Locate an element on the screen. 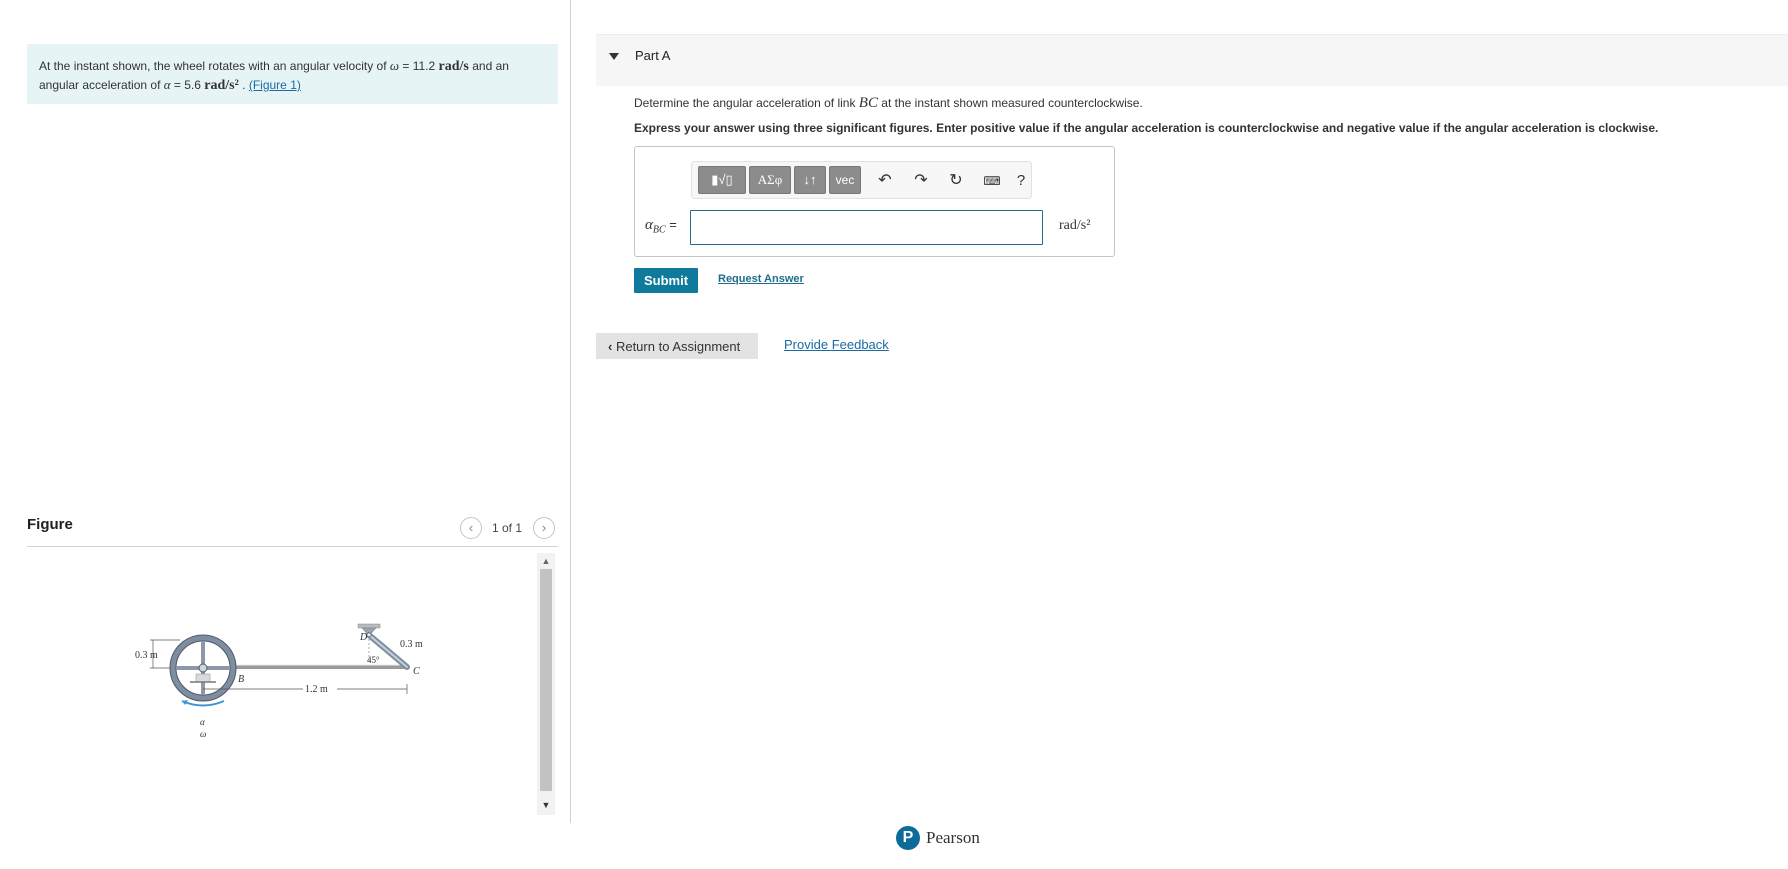  request-answer-link: Request Answer is located at coordinates (761, 279).